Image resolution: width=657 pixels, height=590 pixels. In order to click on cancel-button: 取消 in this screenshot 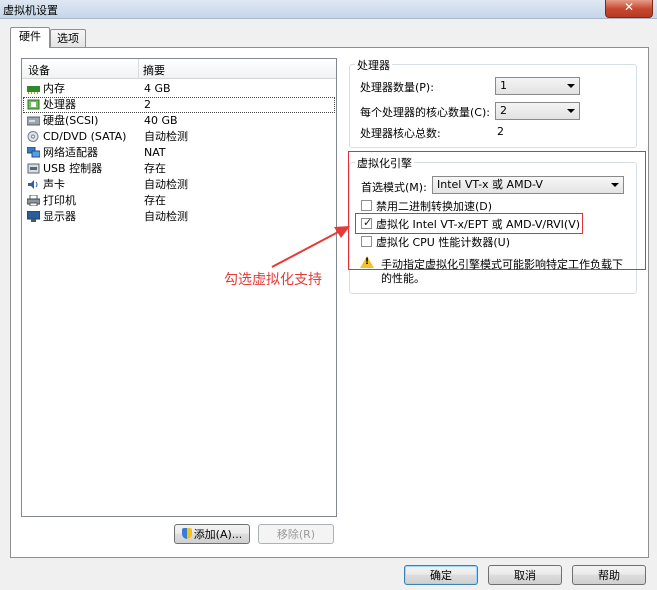, I will do `click(525, 575)`.